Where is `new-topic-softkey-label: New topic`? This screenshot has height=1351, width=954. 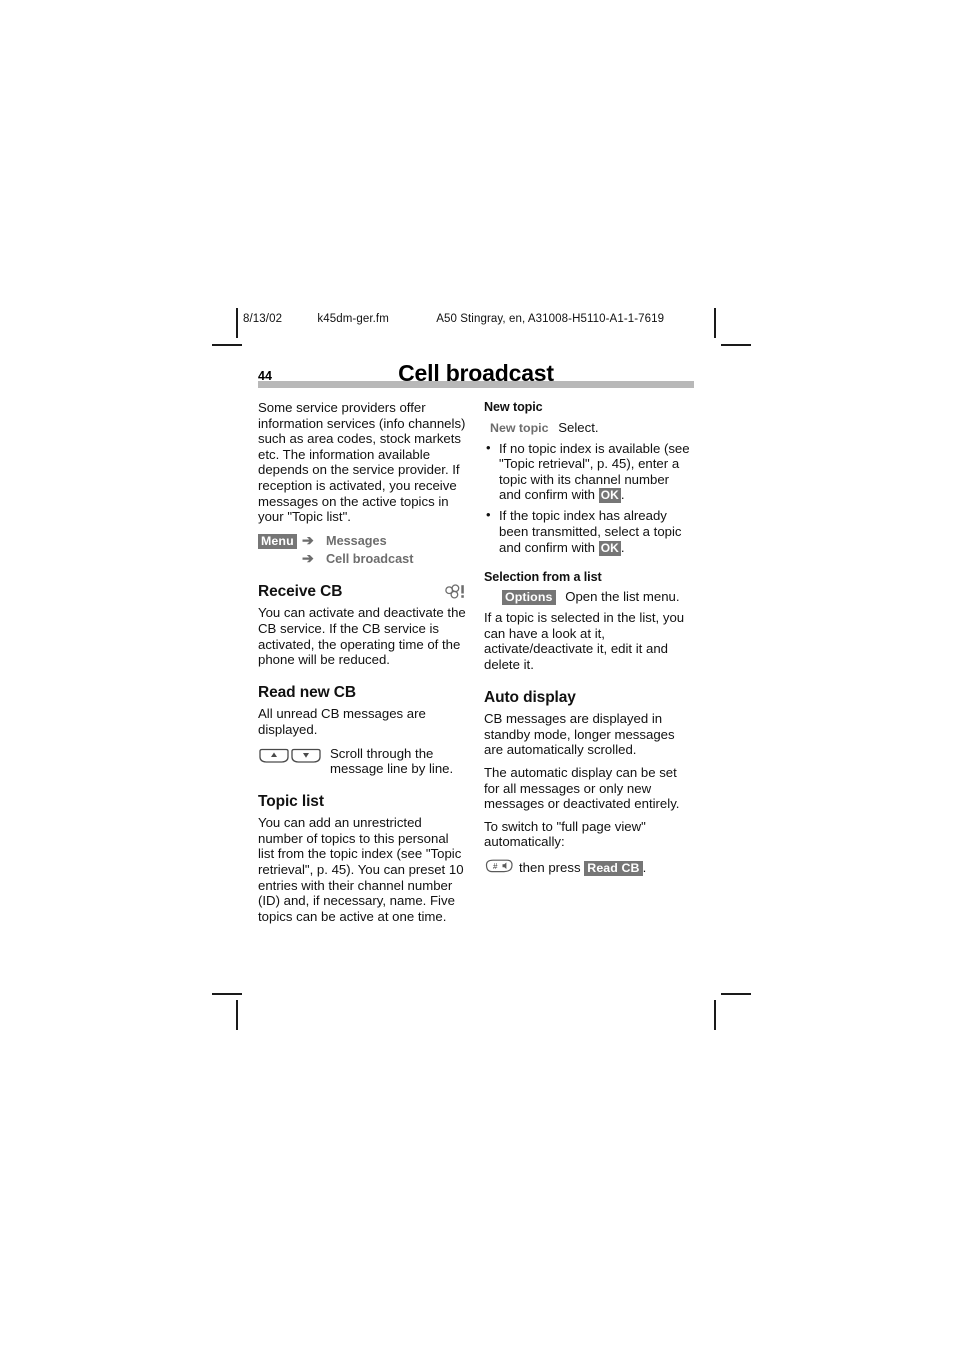
new-topic-softkey-label: New topic is located at coordinates (519, 428).